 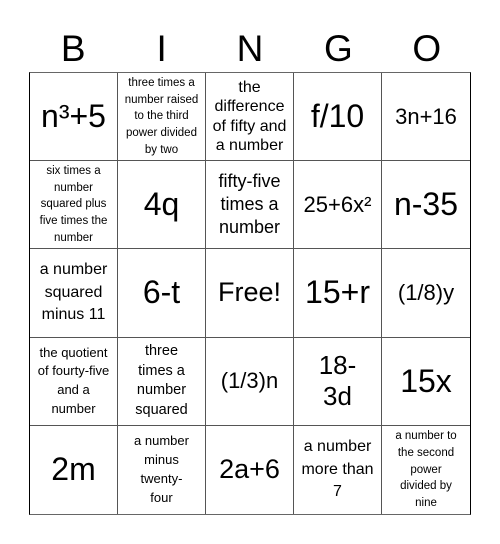 I want to click on cell-text: 2a+6, so click(x=249, y=469).